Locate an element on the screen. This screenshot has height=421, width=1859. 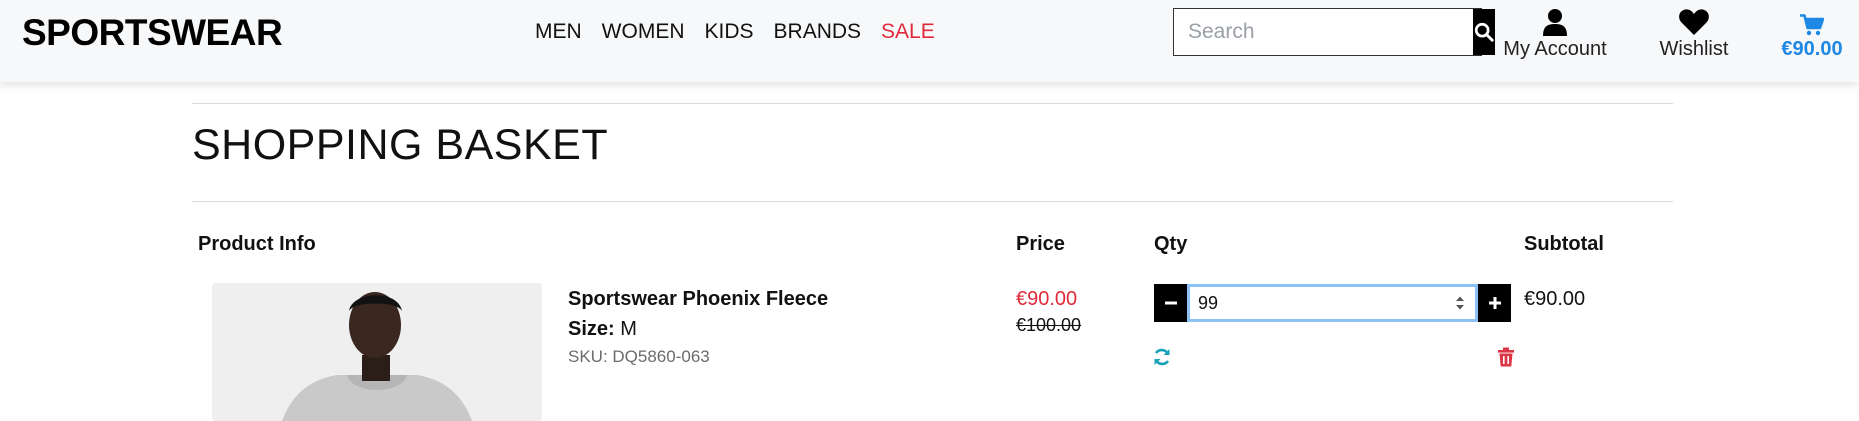
wishlist-label: Wishlist is located at coordinates (1694, 49).